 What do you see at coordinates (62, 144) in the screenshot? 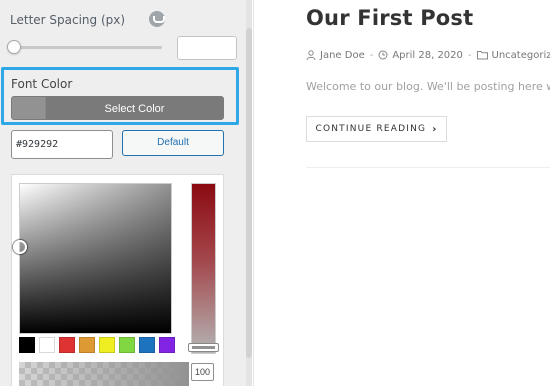
I see `hex-color-input: #929292` at bounding box center [62, 144].